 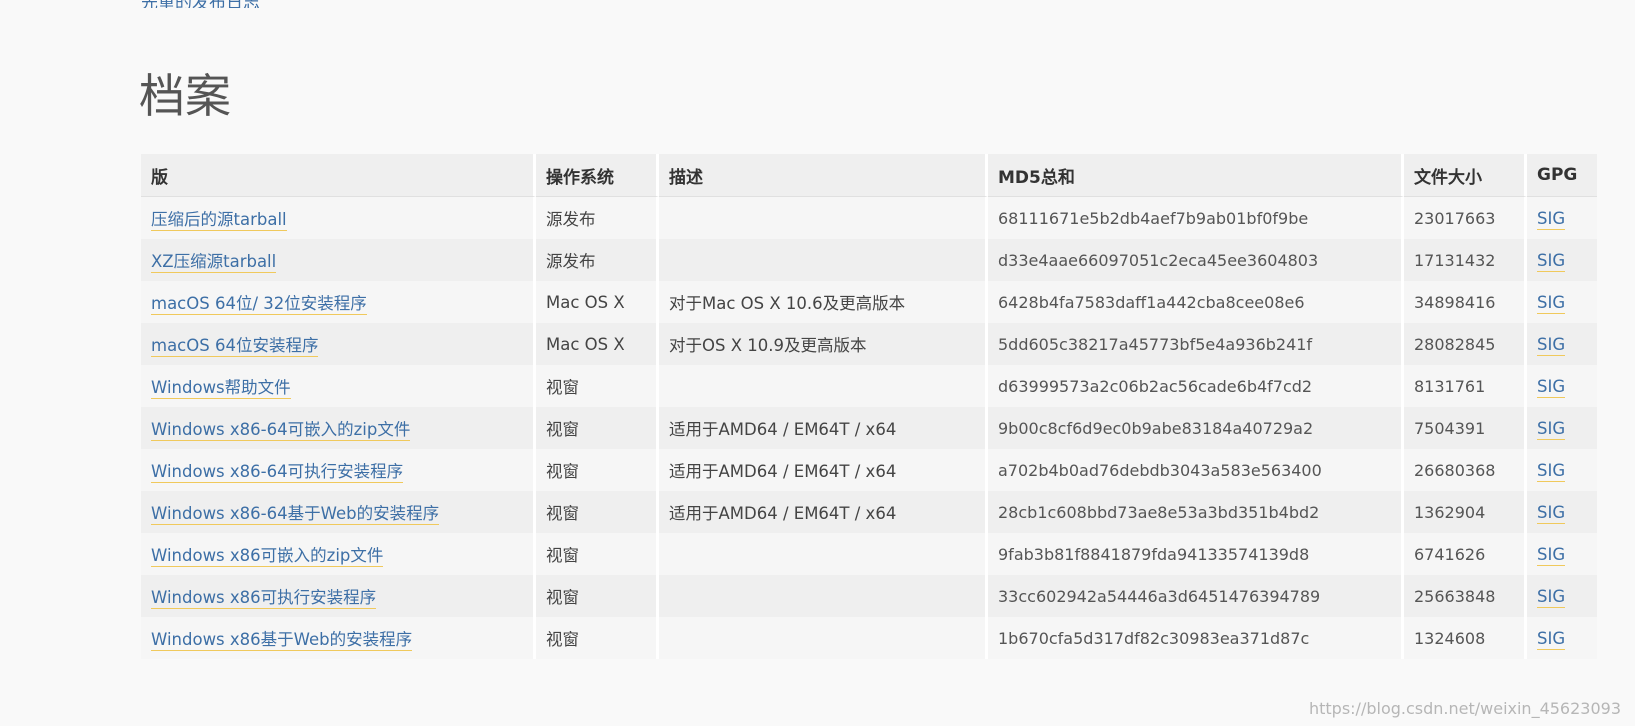 I want to click on header-version: 版, so click(x=338, y=175).